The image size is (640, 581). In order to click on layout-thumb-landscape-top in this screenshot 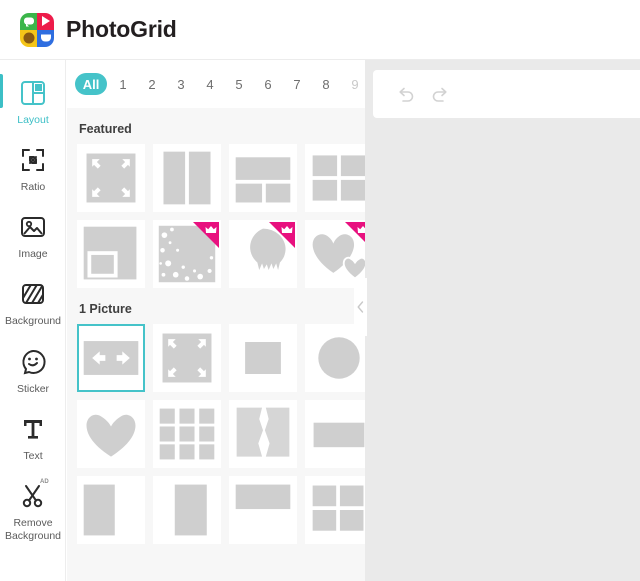, I will do `click(263, 510)`.